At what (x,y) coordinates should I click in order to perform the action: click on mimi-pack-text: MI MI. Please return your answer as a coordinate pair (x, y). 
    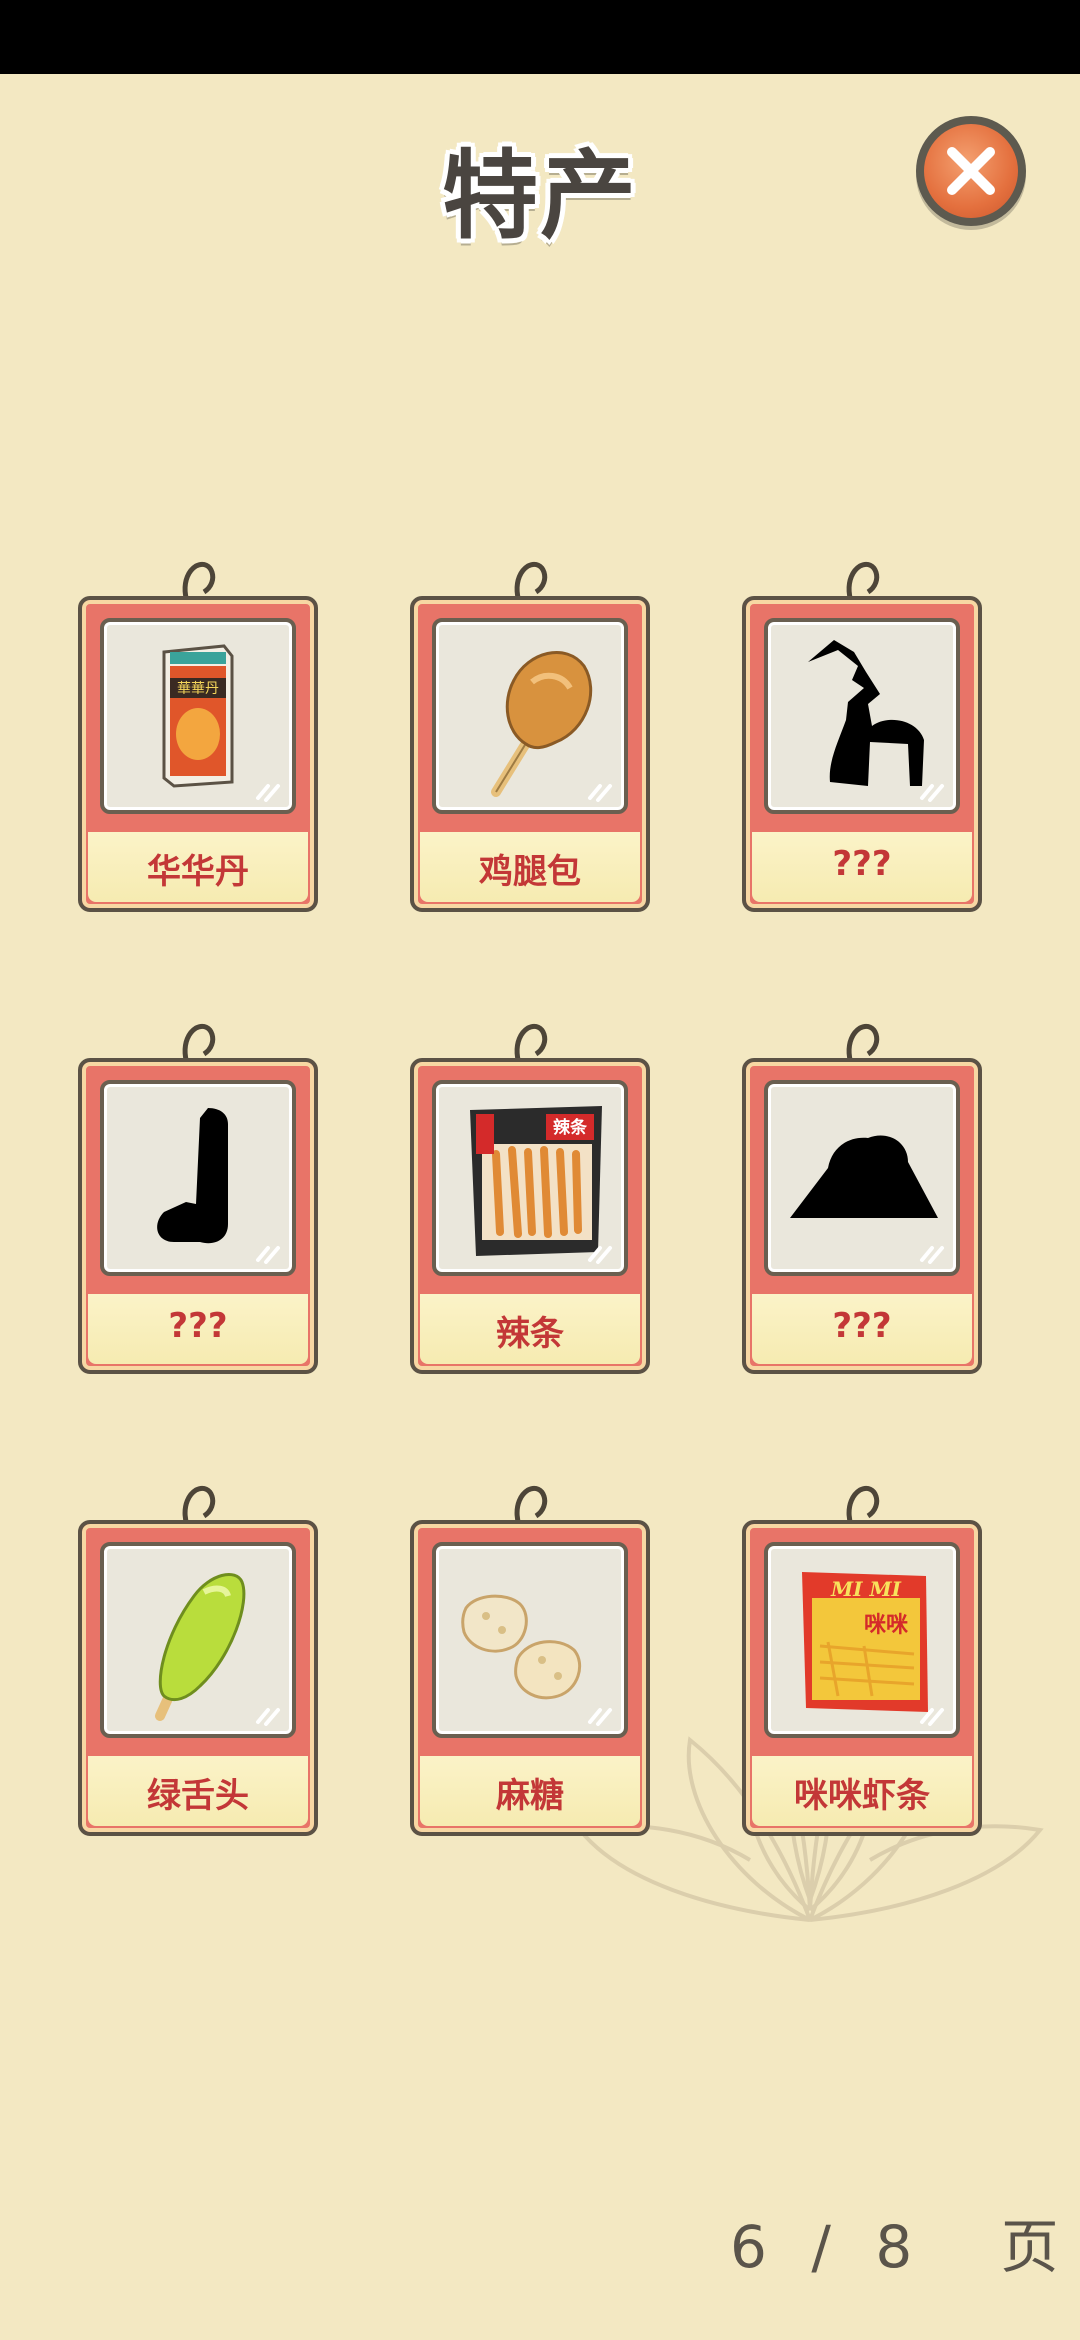
    Looking at the image, I should click on (866, 1589).